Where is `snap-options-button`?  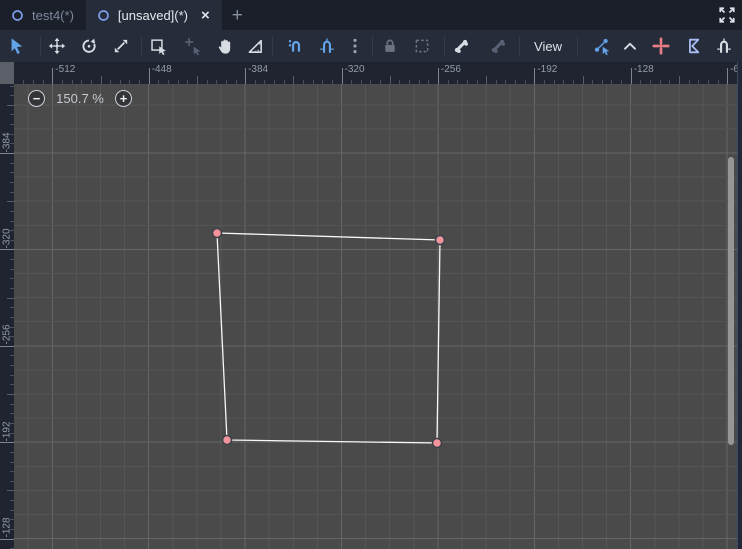
snap-options-button is located at coordinates (355, 46).